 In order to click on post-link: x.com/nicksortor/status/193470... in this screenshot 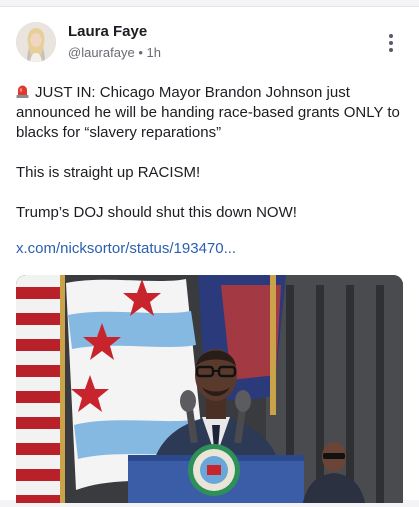, I will do `click(126, 248)`.